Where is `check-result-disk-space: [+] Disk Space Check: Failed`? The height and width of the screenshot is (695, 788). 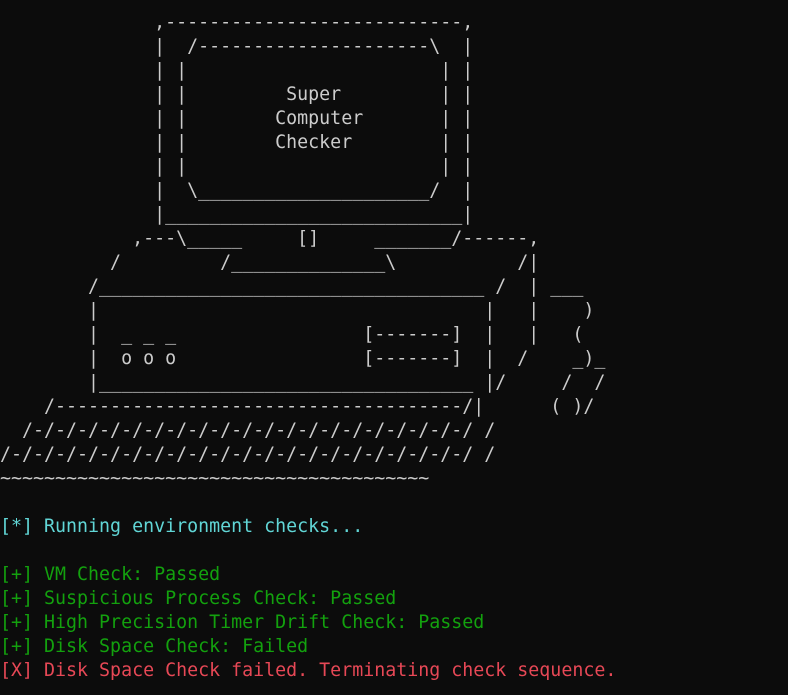
check-result-disk-space: [+] Disk Space Check: Failed is located at coordinates (154, 646).